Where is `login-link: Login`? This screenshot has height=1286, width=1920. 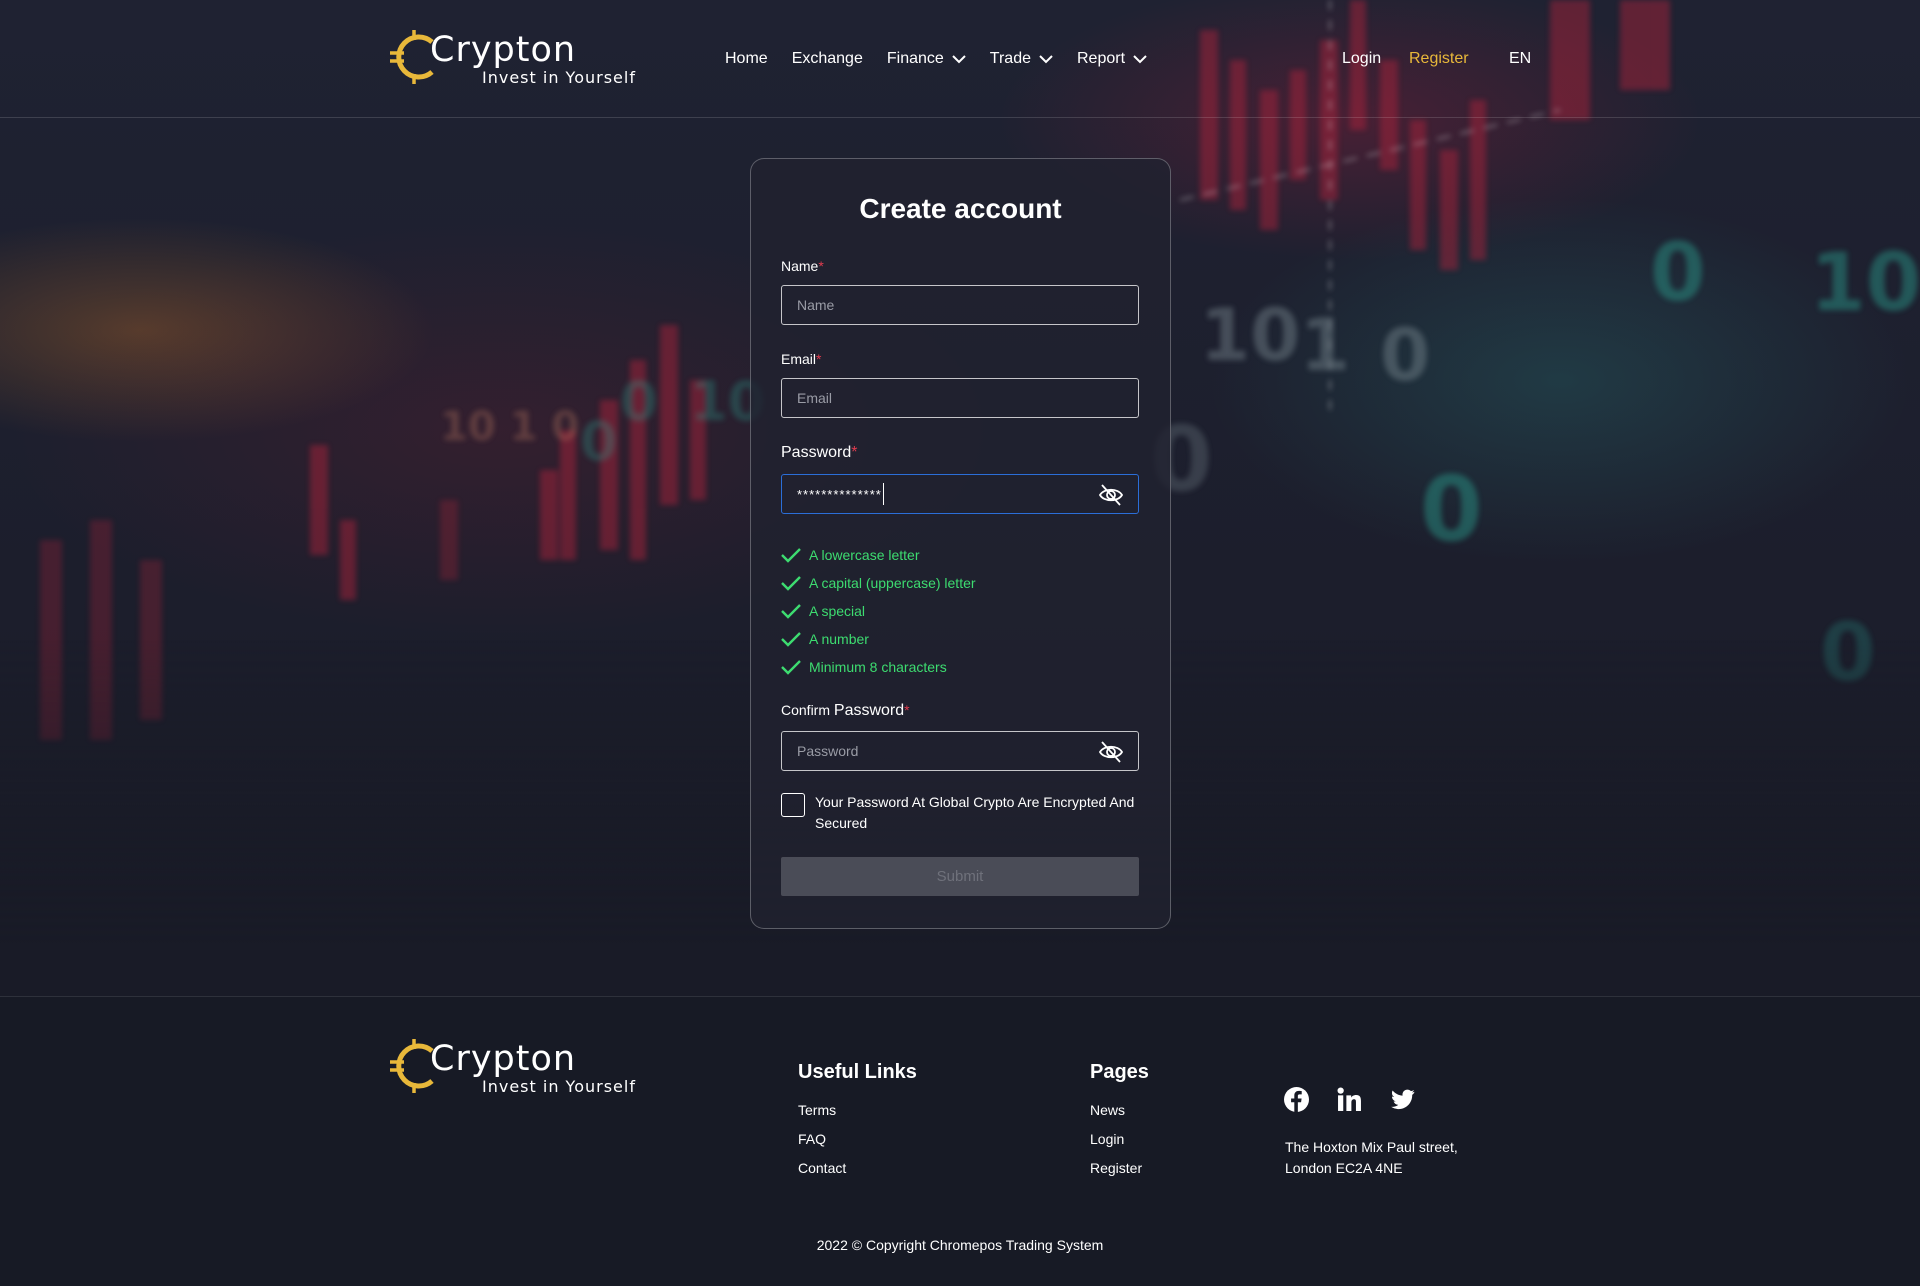
login-link: Login is located at coordinates (1361, 59).